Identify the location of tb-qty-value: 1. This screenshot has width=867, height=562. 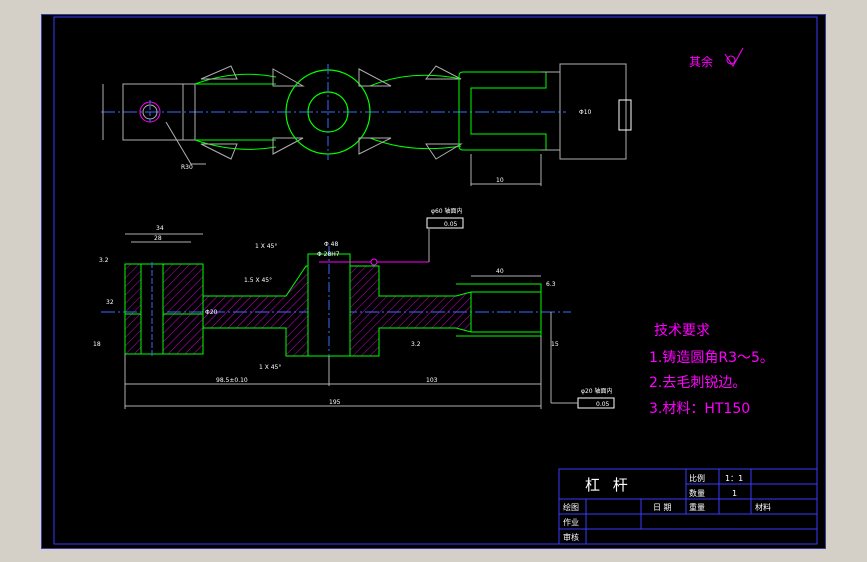
(734, 493).